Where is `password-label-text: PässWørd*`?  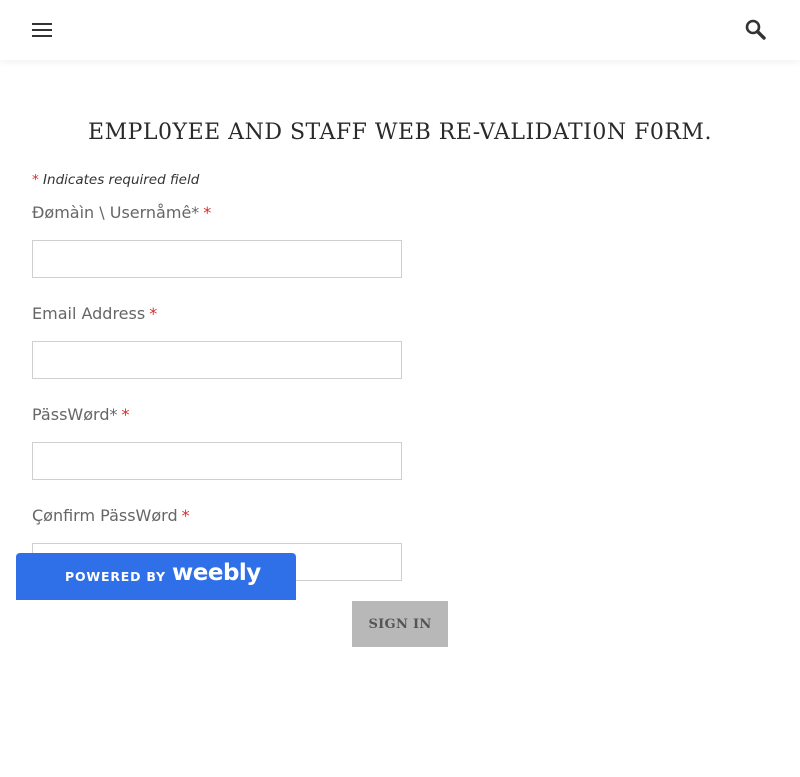
password-label-text: PässWørd* is located at coordinates (75, 414).